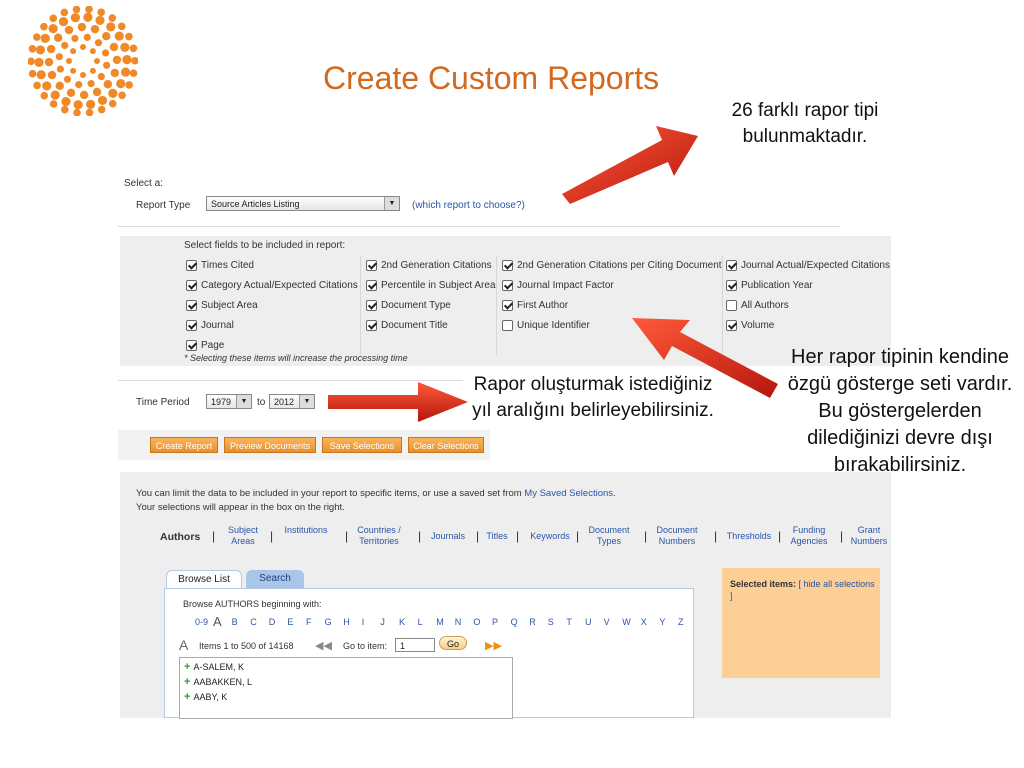 This screenshot has width=1024, height=768. Describe the element at coordinates (279, 285) in the screenshot. I see `field-label: Category Actual/Expected Citations` at that location.